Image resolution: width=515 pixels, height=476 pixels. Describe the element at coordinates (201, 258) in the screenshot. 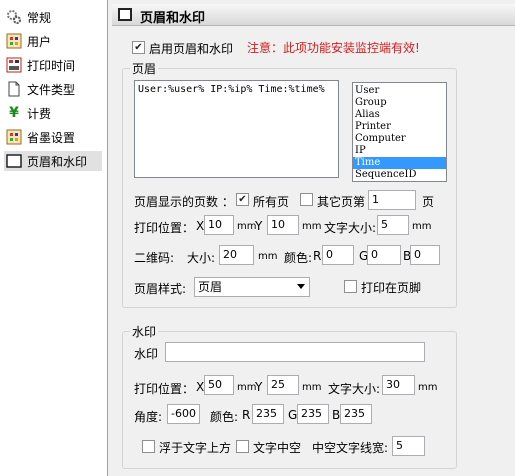

I see `qr-size-label: 大小:` at that location.